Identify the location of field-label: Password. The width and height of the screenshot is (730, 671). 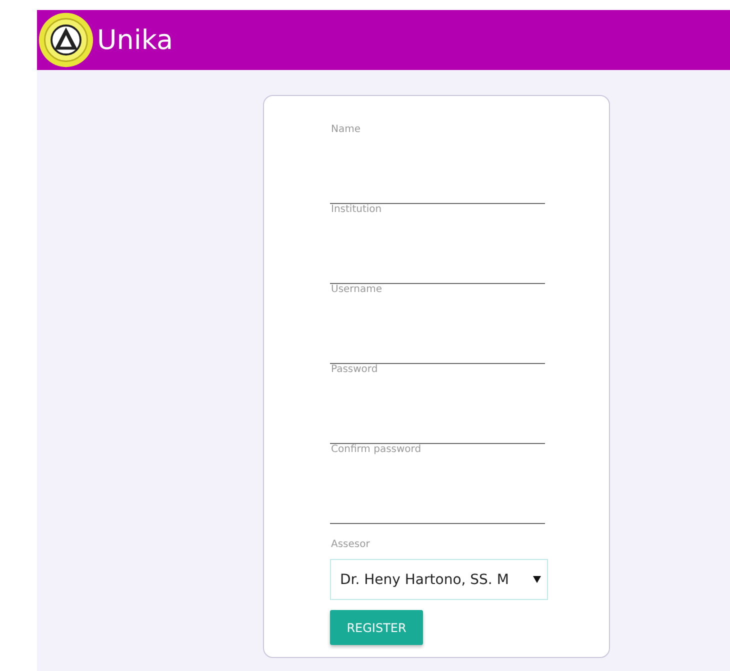
(355, 369).